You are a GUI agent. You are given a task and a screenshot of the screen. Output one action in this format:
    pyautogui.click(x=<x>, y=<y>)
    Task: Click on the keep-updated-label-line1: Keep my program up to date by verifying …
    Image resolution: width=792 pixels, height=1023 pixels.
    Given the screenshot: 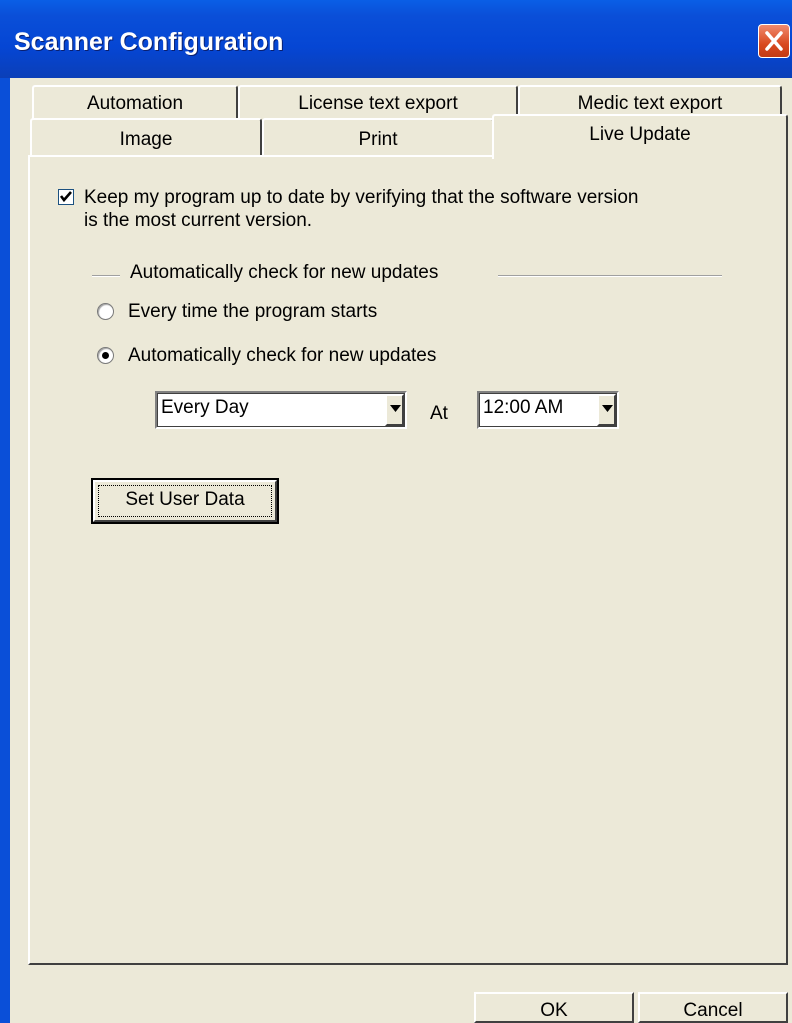 What is the action you would take?
    pyautogui.click(x=361, y=197)
    